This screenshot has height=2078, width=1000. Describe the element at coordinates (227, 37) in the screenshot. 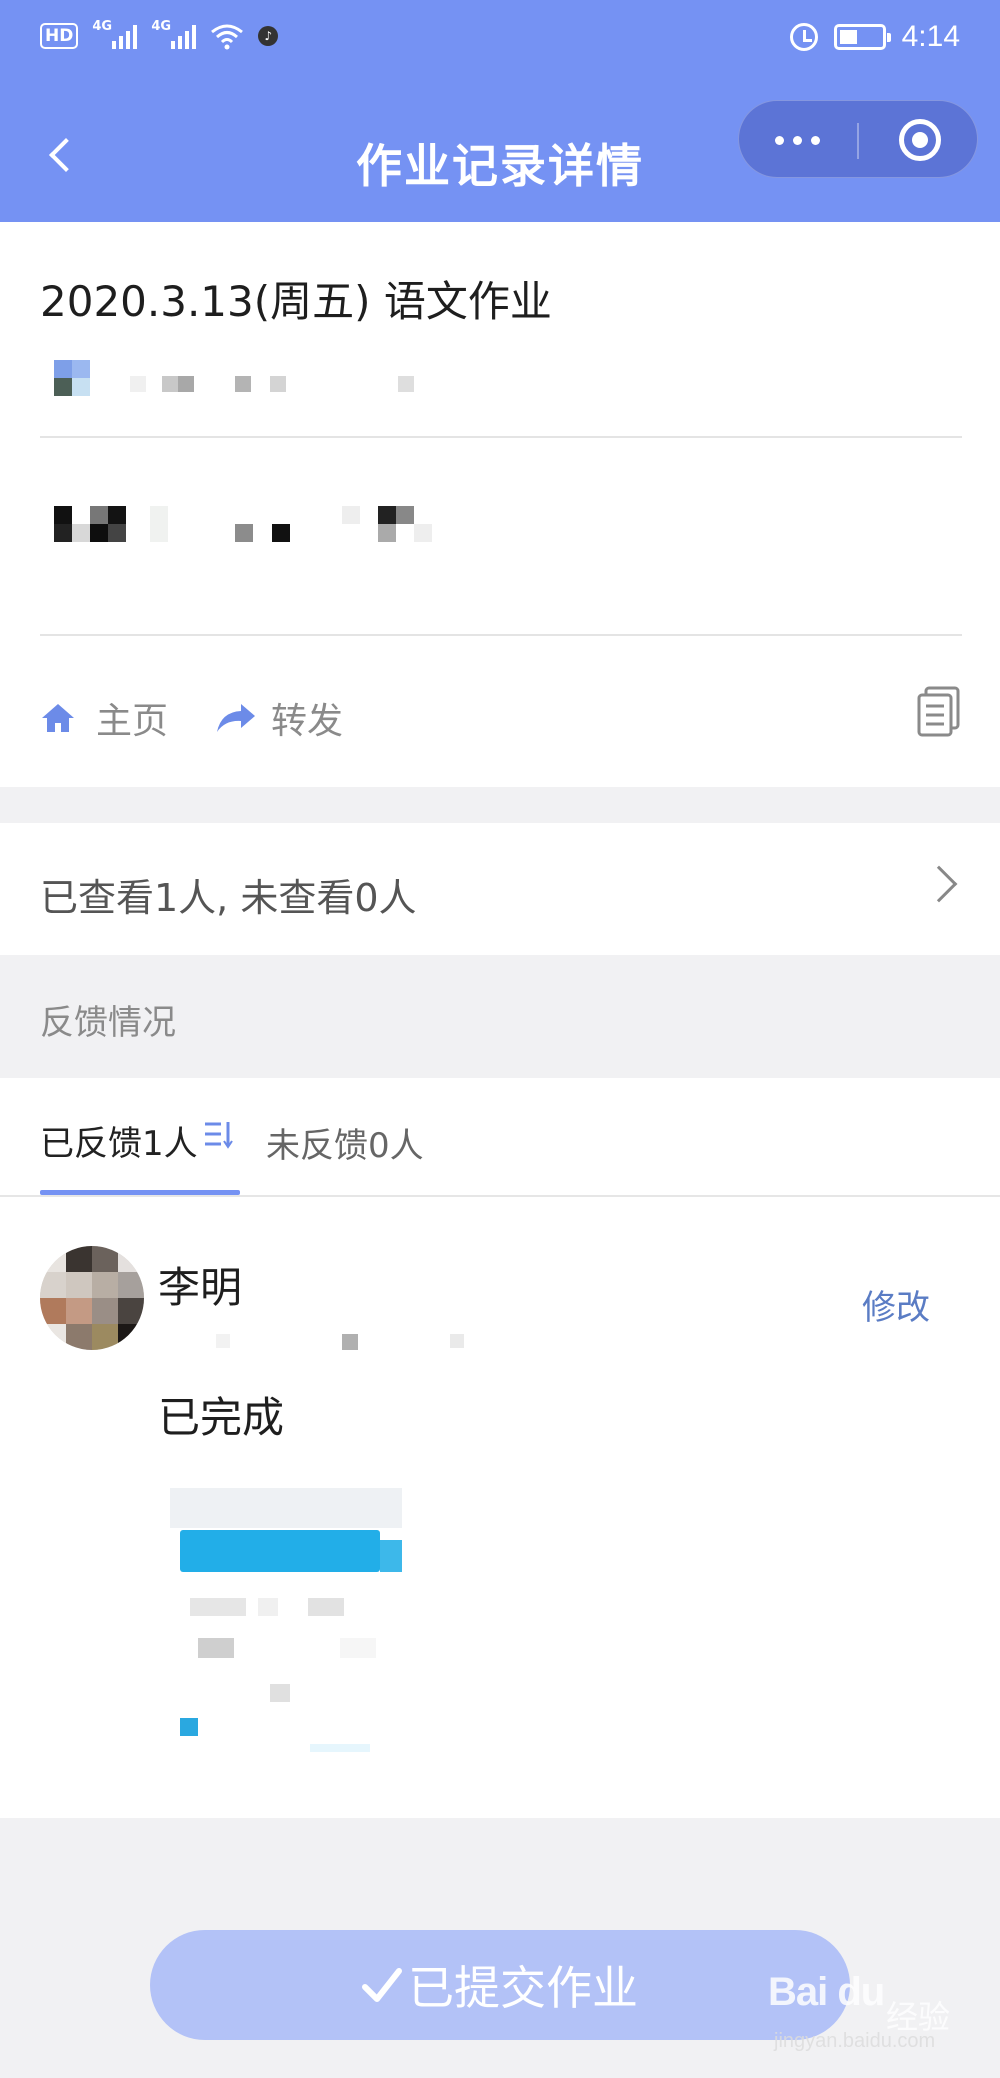

I see `wifi-icon` at that location.